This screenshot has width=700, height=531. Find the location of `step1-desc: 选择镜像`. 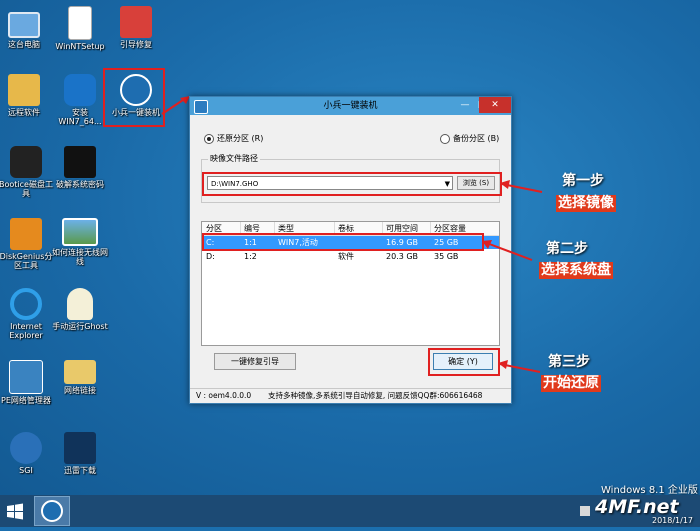

step1-desc: 选择镜像 is located at coordinates (586, 203).